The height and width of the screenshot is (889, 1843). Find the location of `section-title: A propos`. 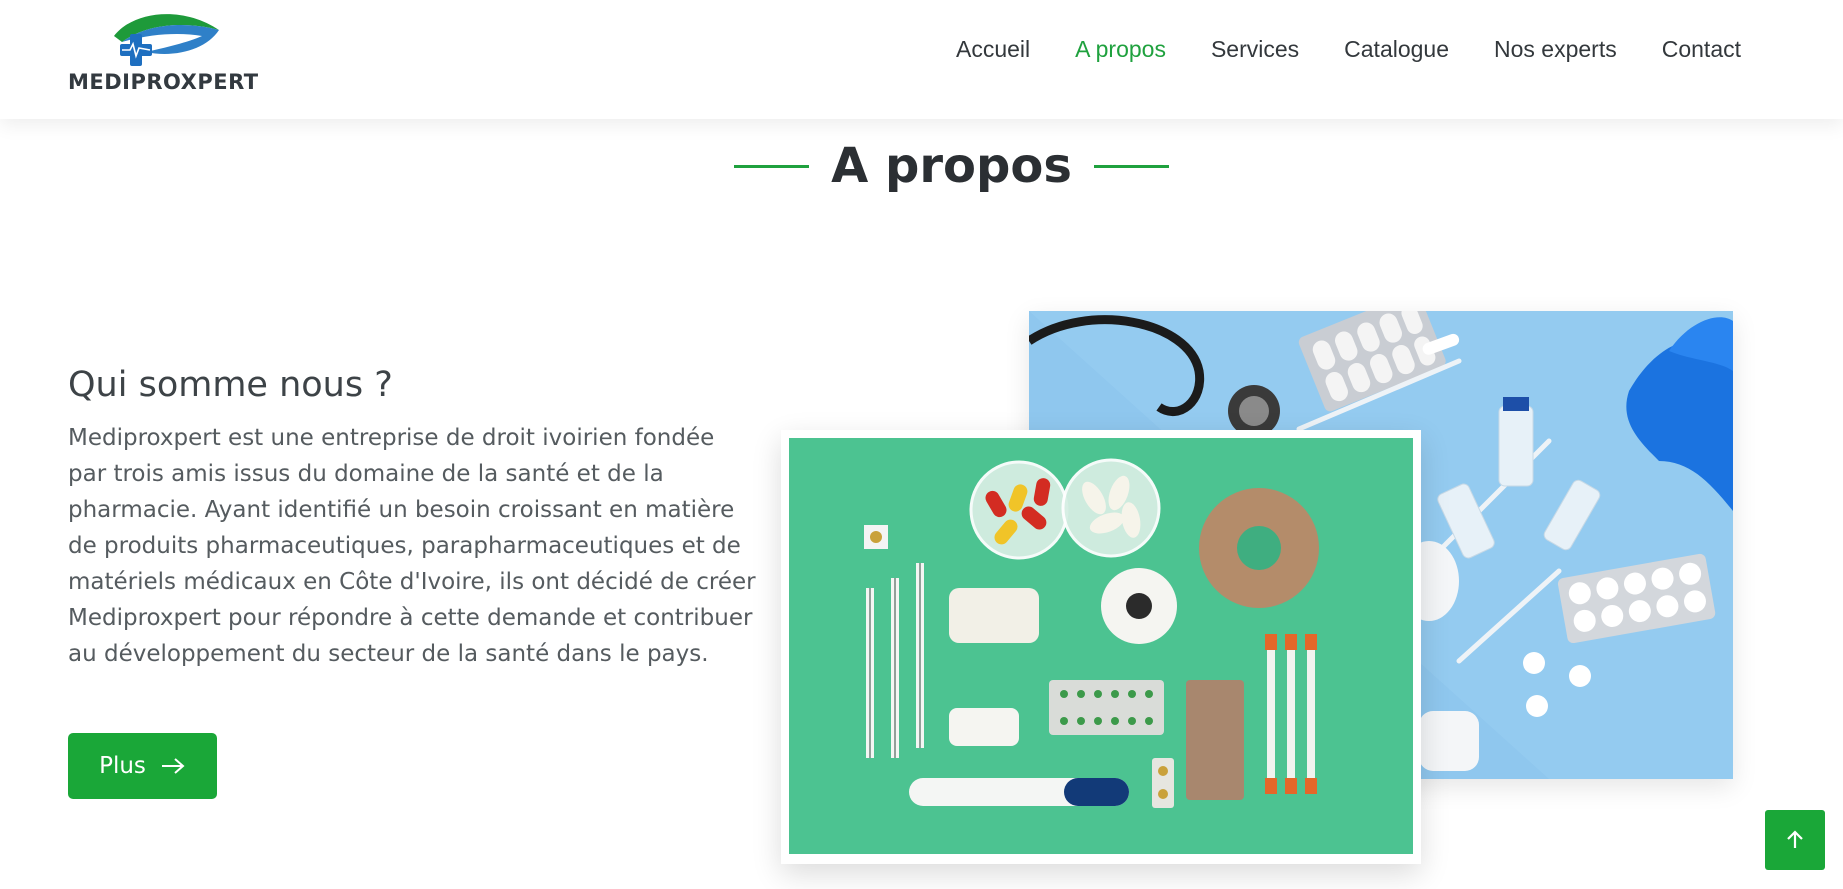

section-title: A propos is located at coordinates (951, 166).